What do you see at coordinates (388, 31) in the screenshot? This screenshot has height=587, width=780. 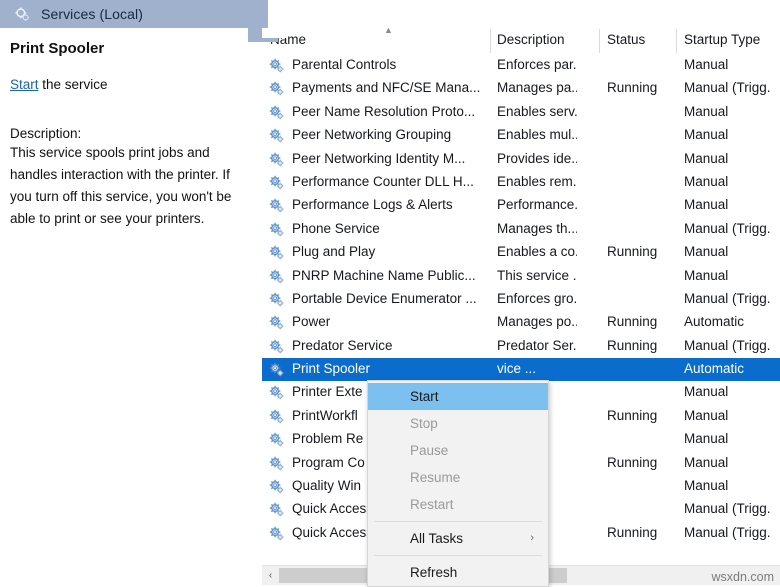 I see `sort-ascending-icon: ▲` at bounding box center [388, 31].